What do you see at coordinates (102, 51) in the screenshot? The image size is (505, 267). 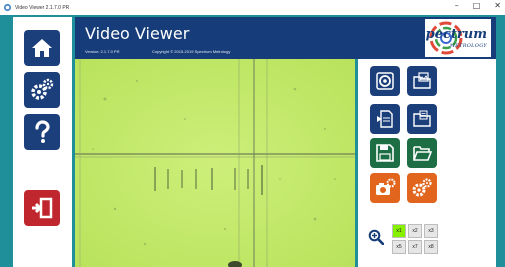 I see `version-text: Version: 2.1.7.0 PR` at bounding box center [102, 51].